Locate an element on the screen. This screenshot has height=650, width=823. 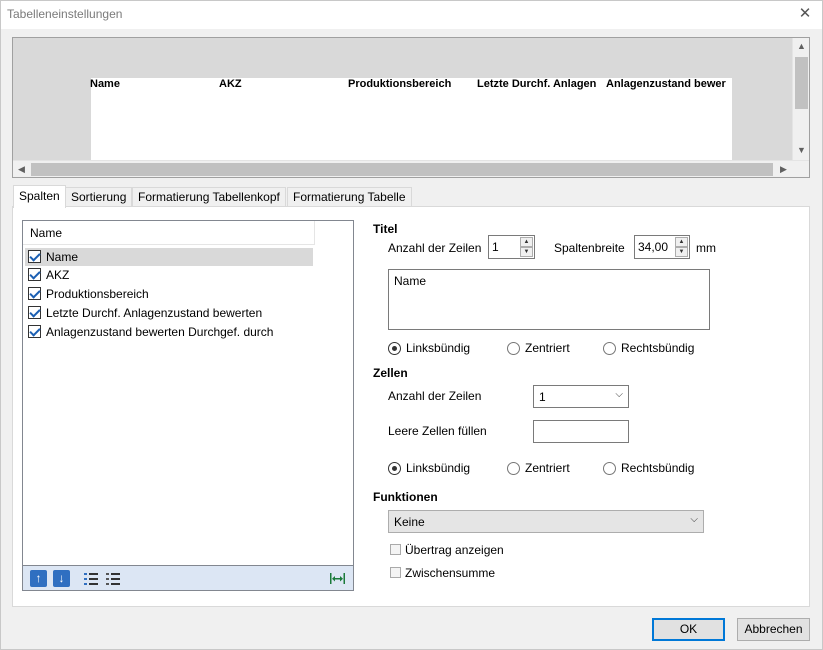
list-item: Produktionsbereich is located at coordinates (169, 294).